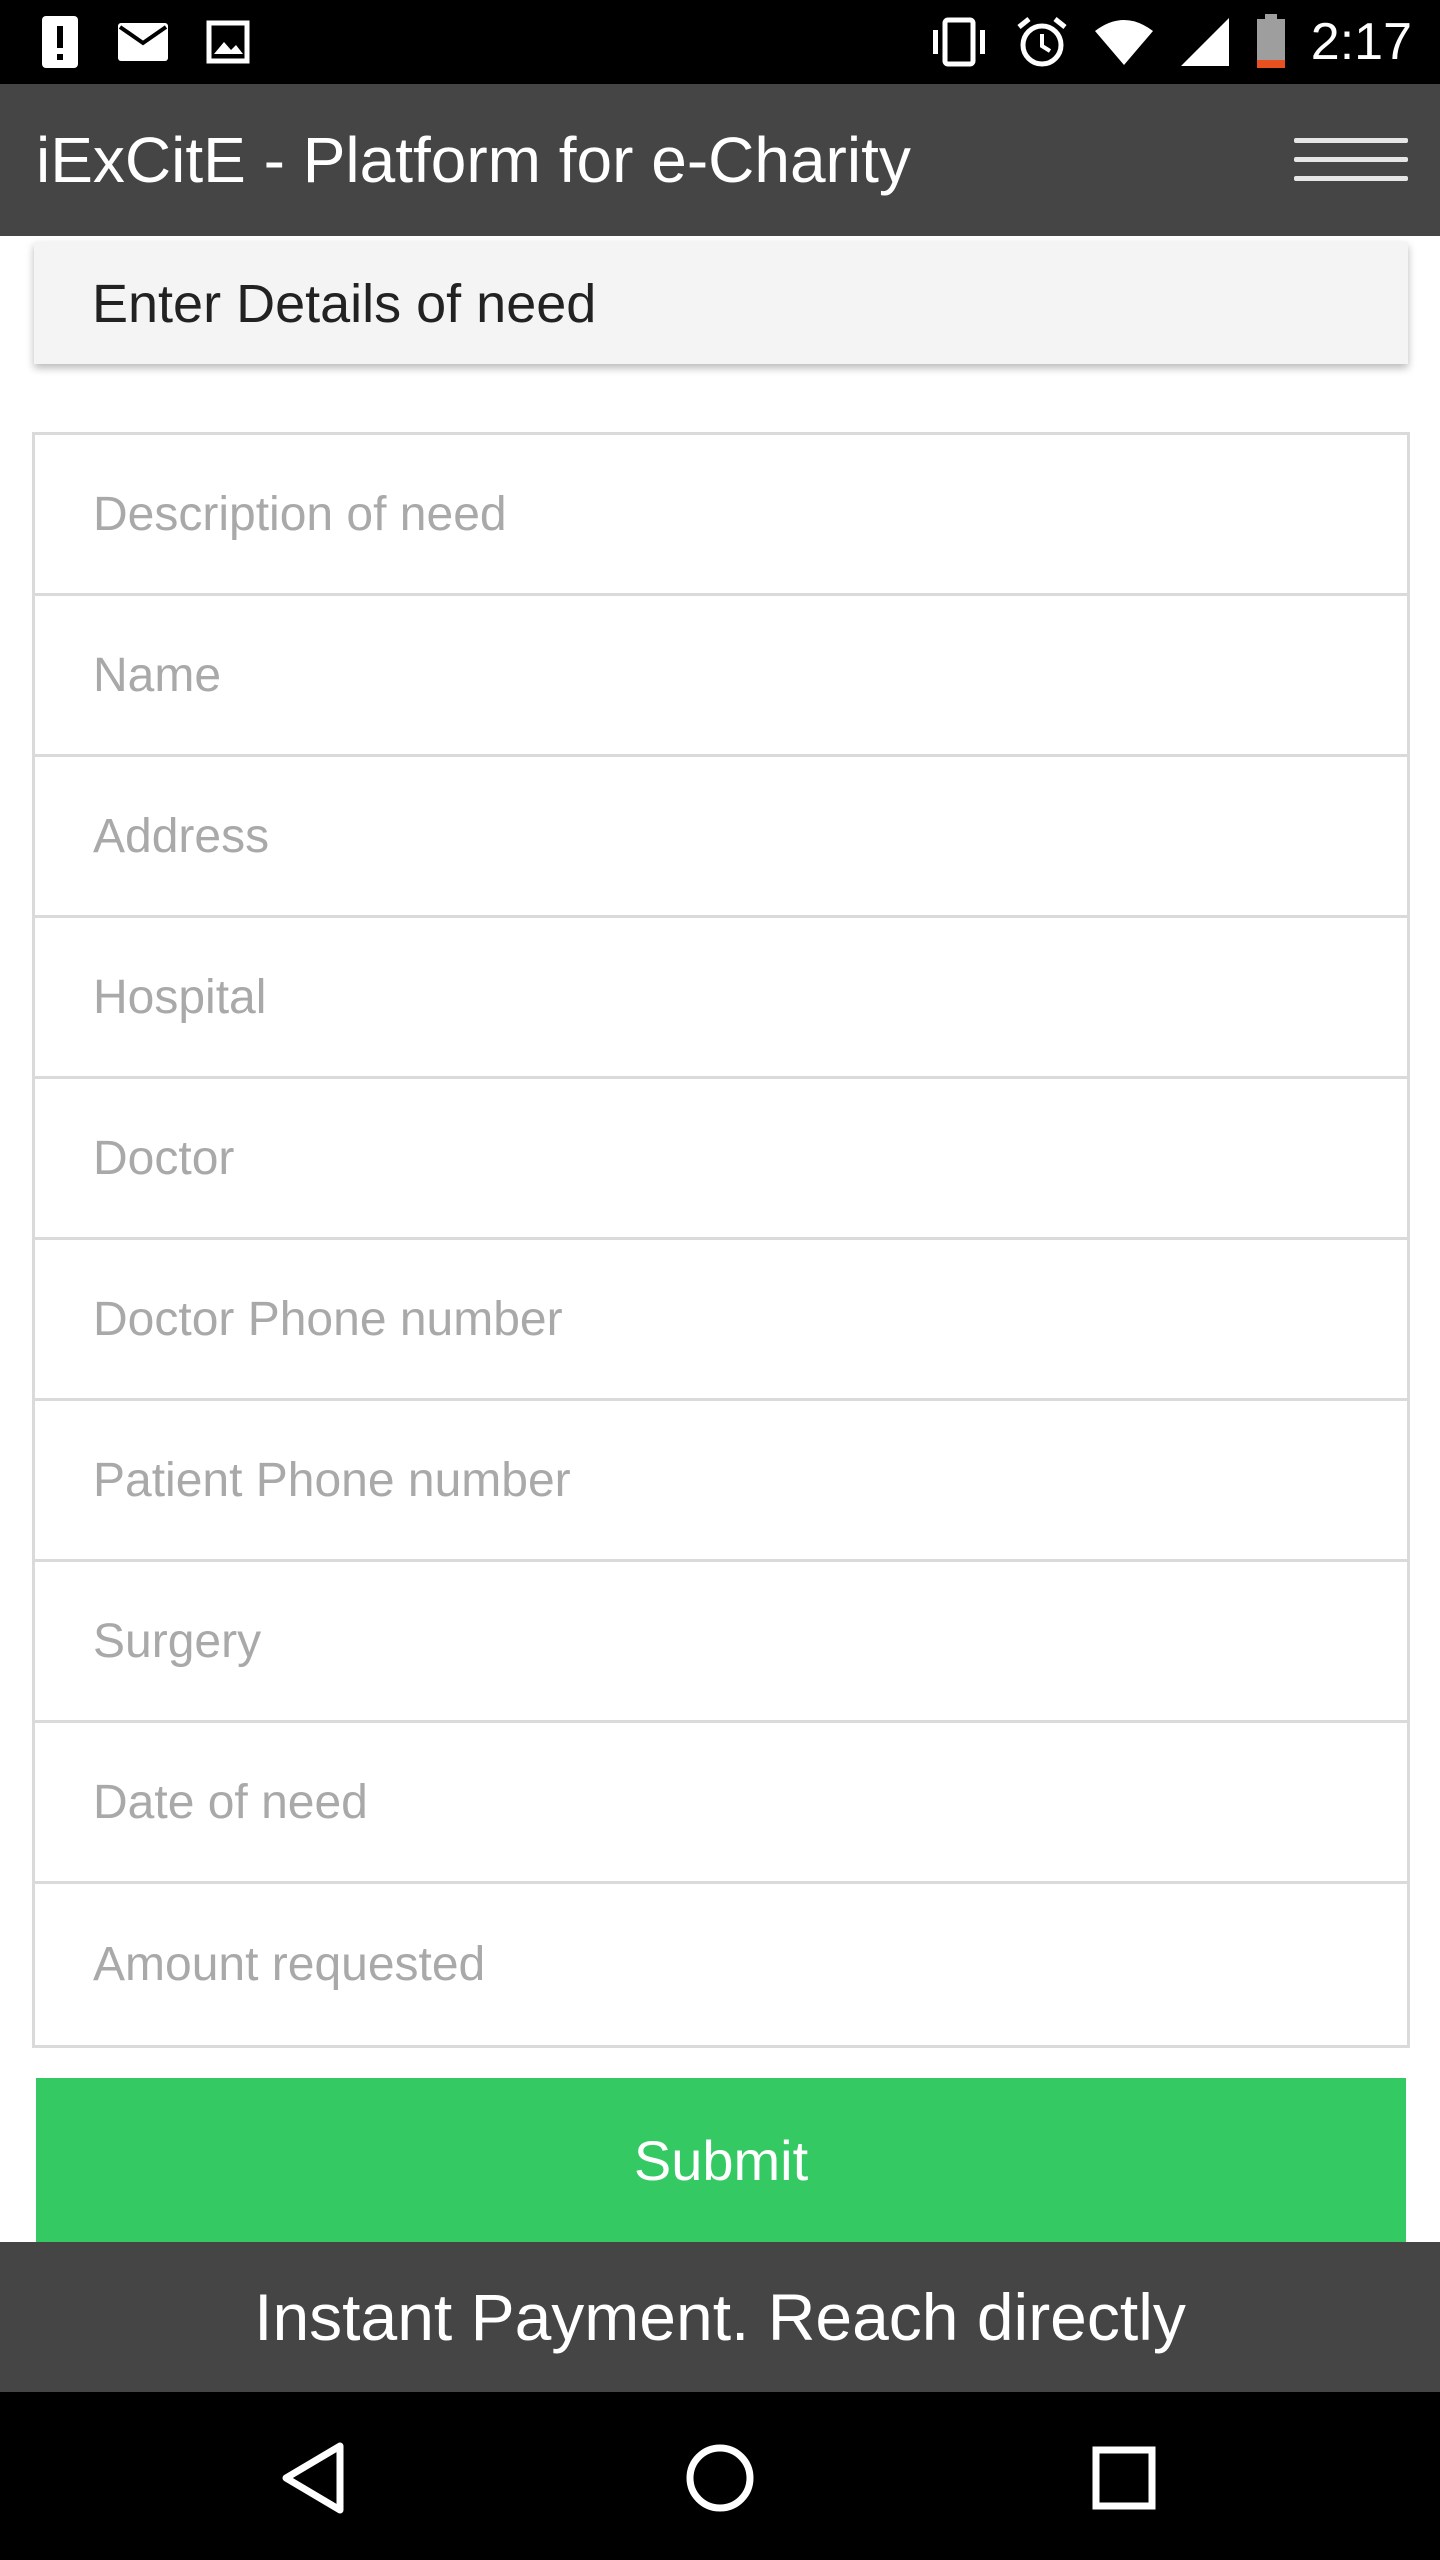 The height and width of the screenshot is (2560, 1440). I want to click on app-bar: iExCitE - Platform for e-Charity, so click(720, 160).